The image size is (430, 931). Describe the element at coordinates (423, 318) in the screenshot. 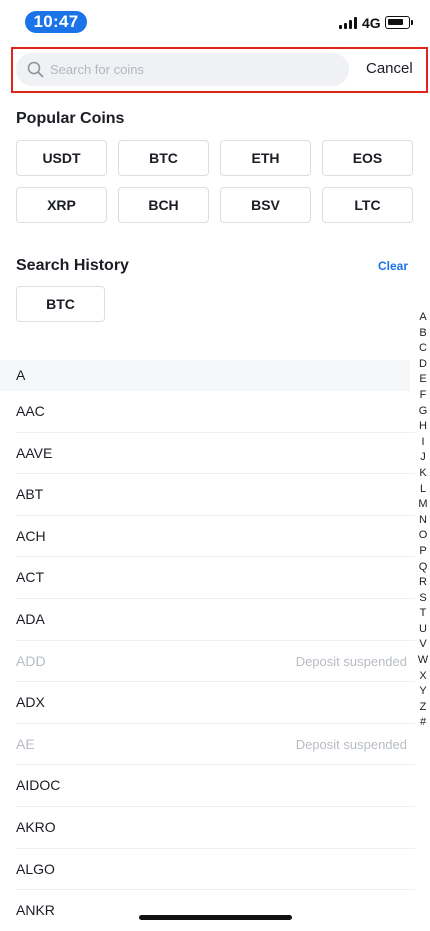

I see `index-letter: A` at that location.